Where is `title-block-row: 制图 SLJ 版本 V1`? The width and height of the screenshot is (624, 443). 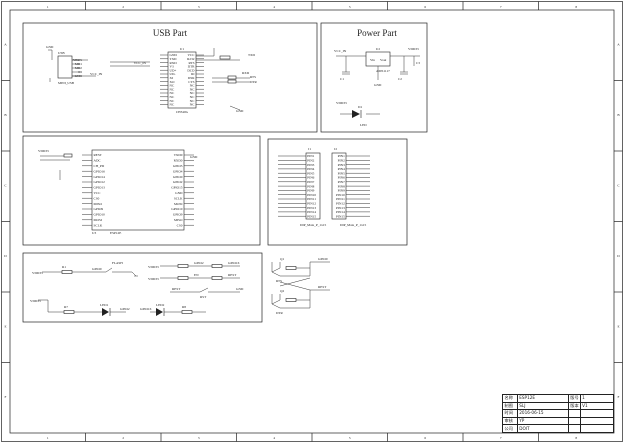 title-block-row: 制图 SLJ 版本 V1 is located at coordinates (558, 405).